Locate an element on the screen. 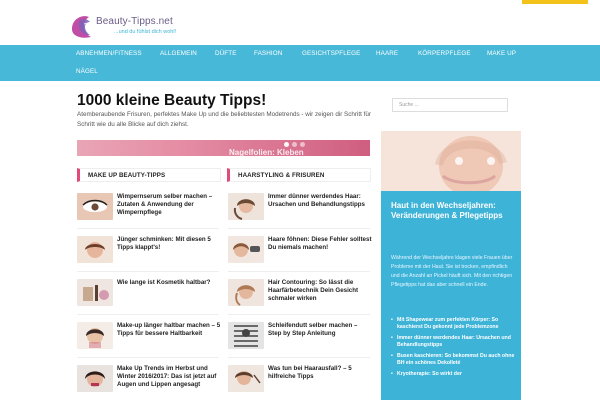 This screenshot has width=600, height=401. portrait-photo-icon is located at coordinates (95, 249).